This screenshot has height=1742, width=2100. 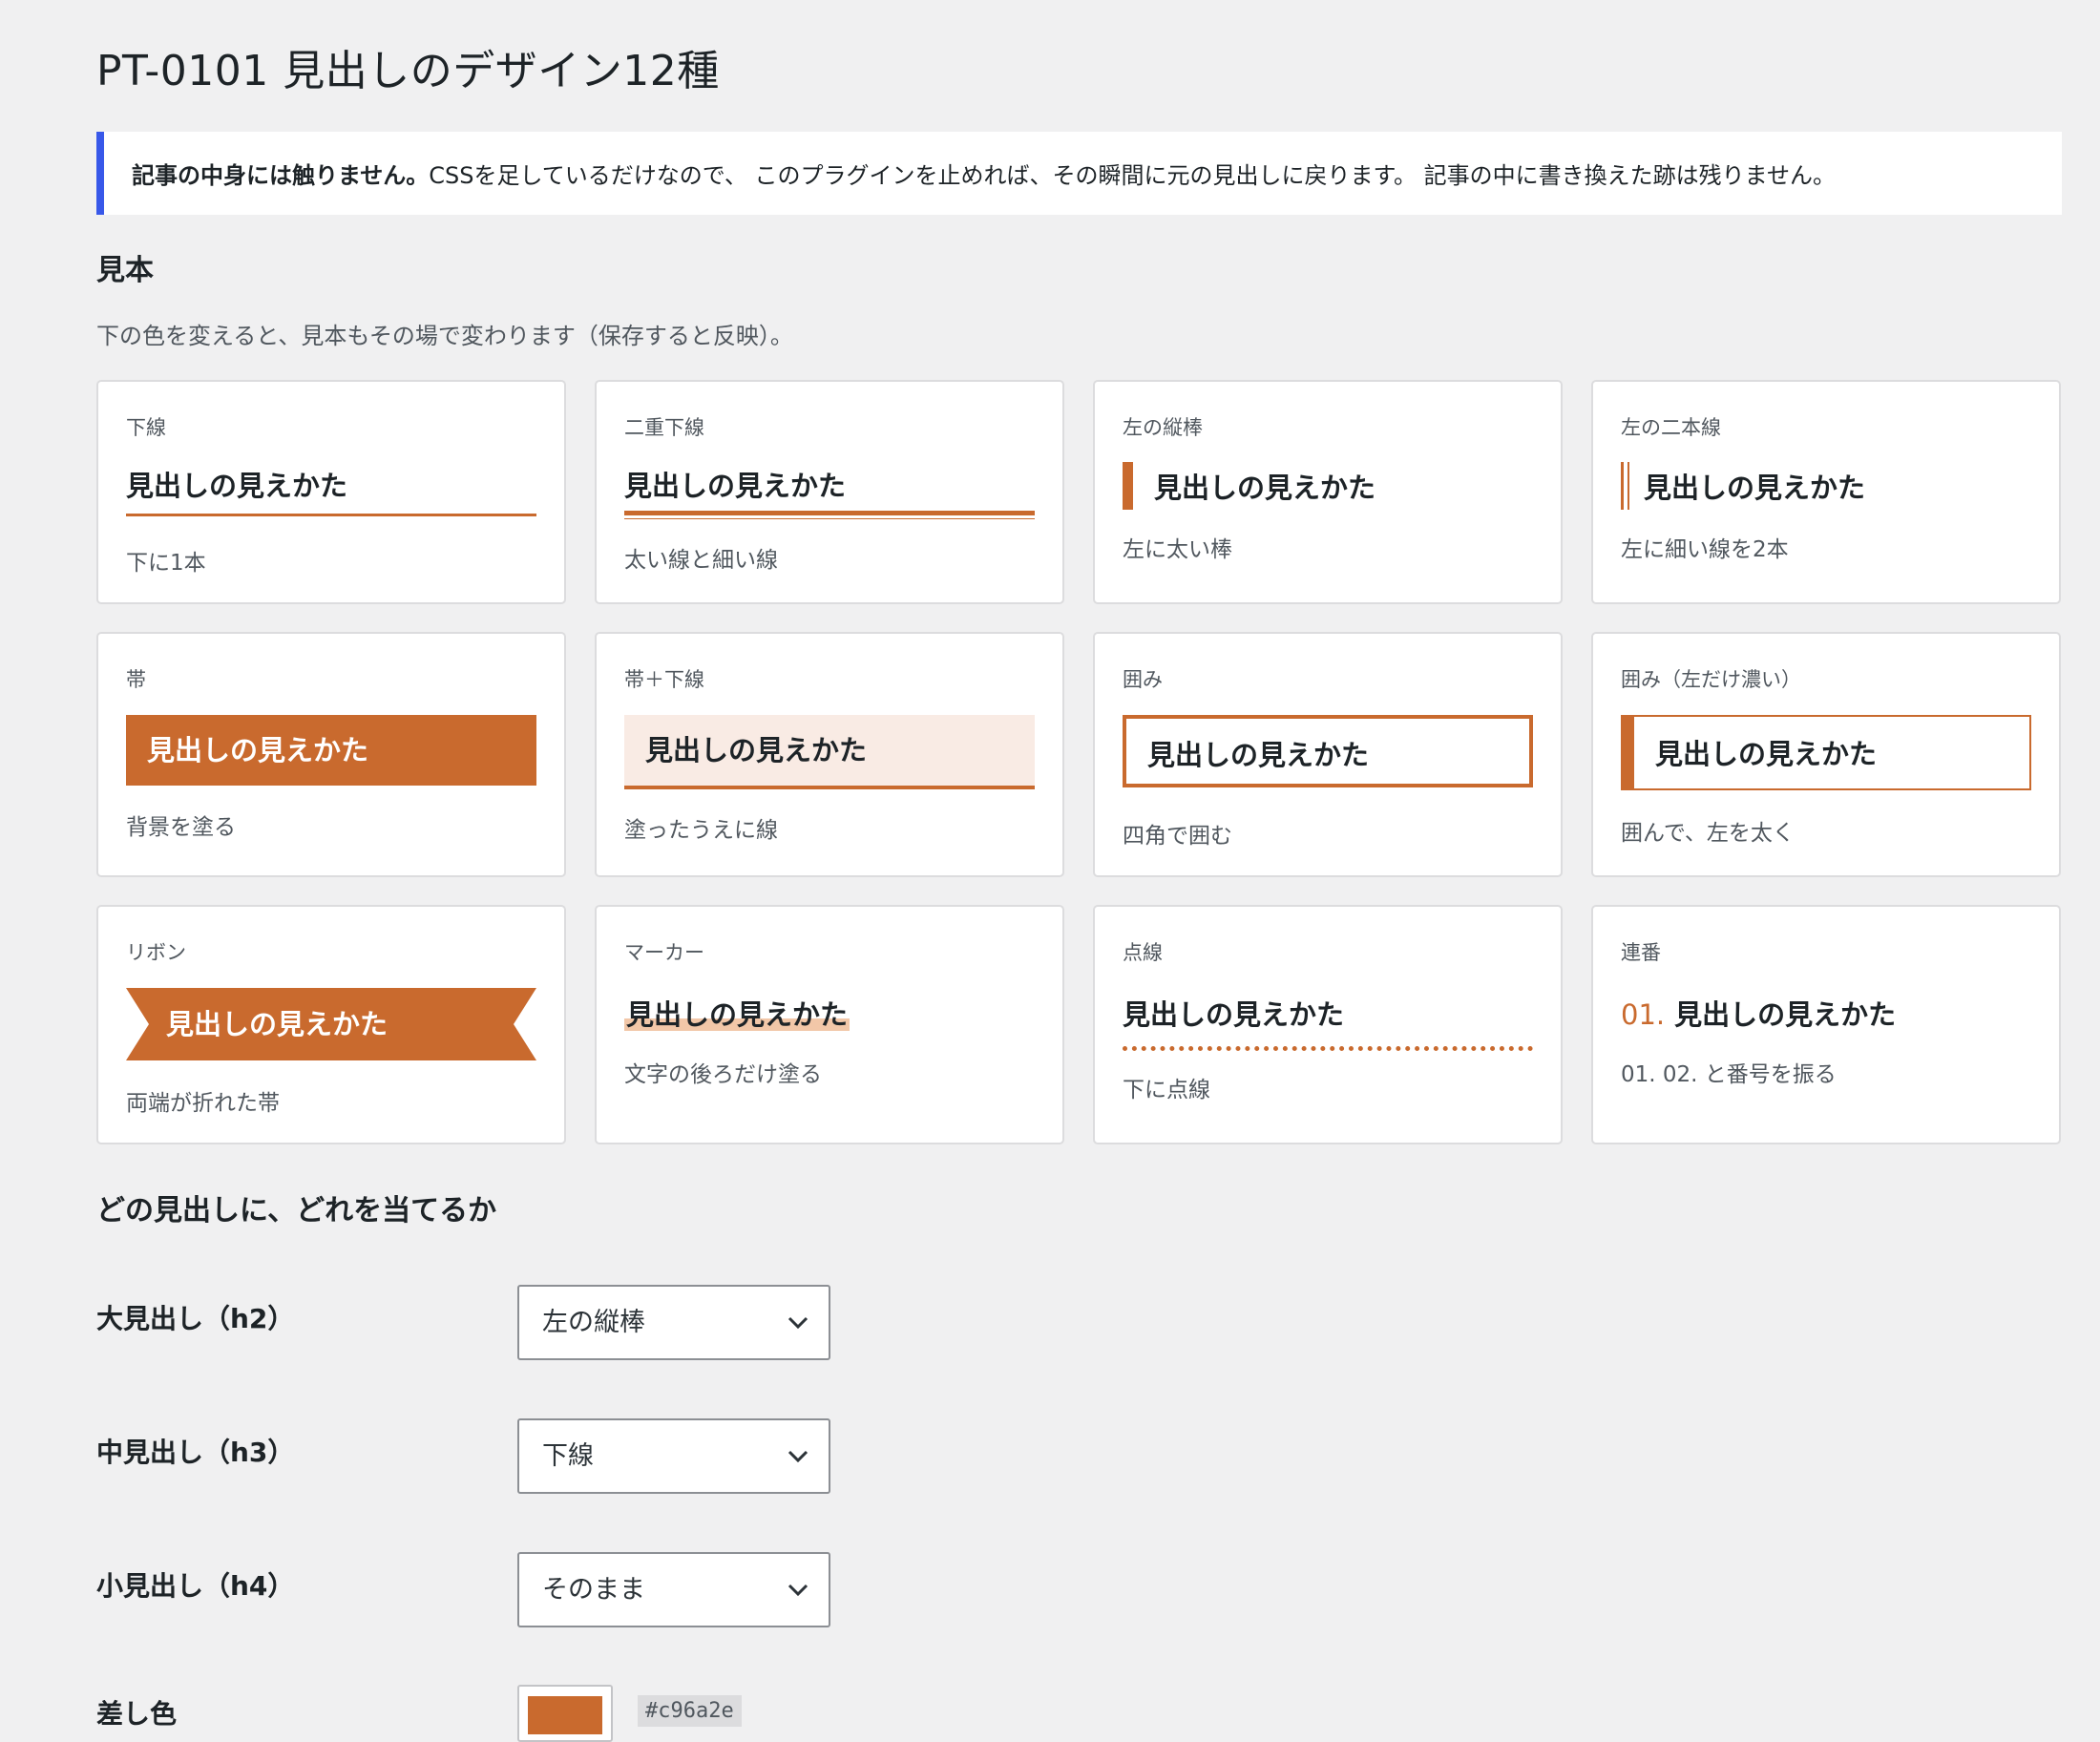 I want to click on sample-card-left-bar: 左の縦棒 見出しの見えかた 左に太い棒, so click(x=1328, y=492).